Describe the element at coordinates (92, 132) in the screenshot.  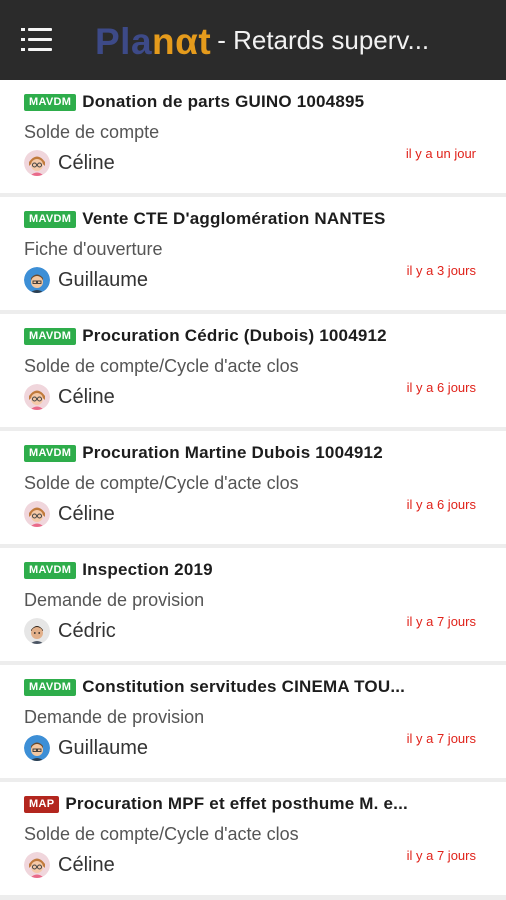
I see `item-subtitle: Solde de compte` at that location.